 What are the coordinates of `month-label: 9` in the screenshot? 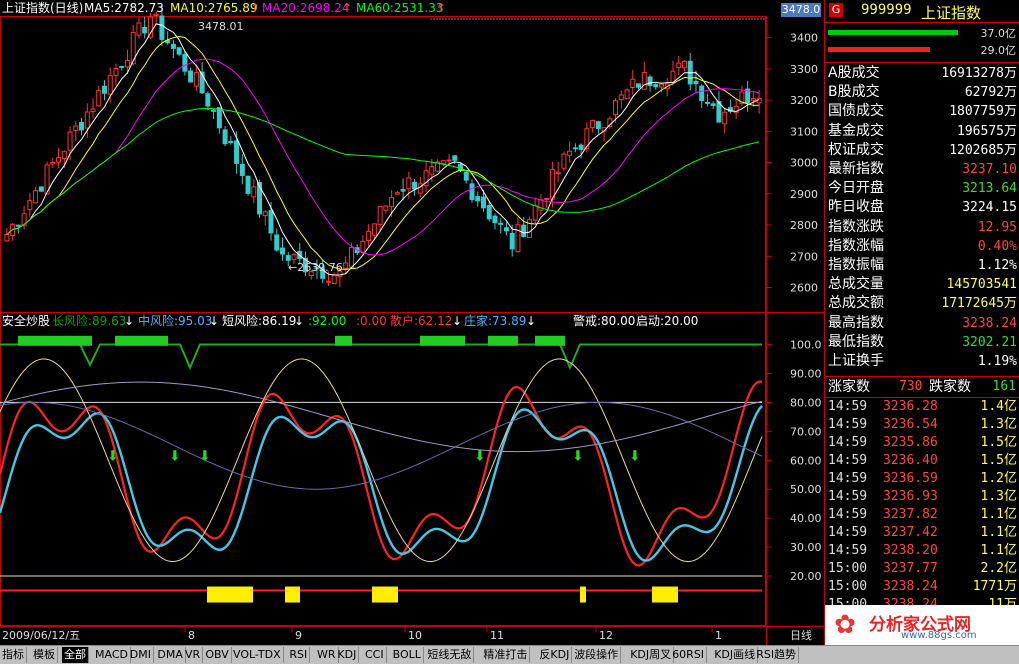 It's located at (298, 635).